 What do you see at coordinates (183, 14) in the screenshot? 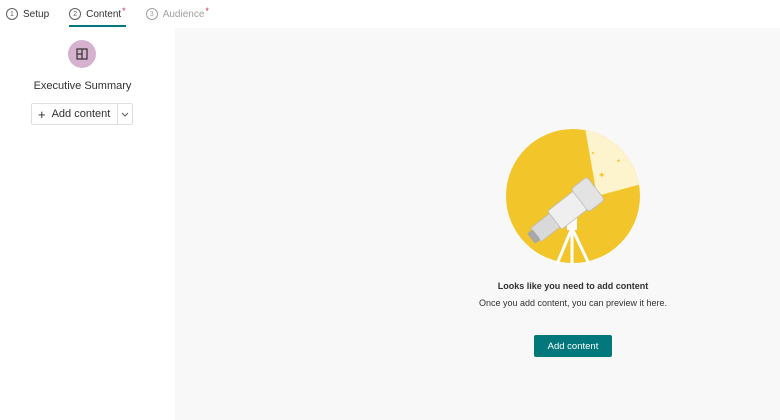
I see `step-label: Audience` at bounding box center [183, 14].